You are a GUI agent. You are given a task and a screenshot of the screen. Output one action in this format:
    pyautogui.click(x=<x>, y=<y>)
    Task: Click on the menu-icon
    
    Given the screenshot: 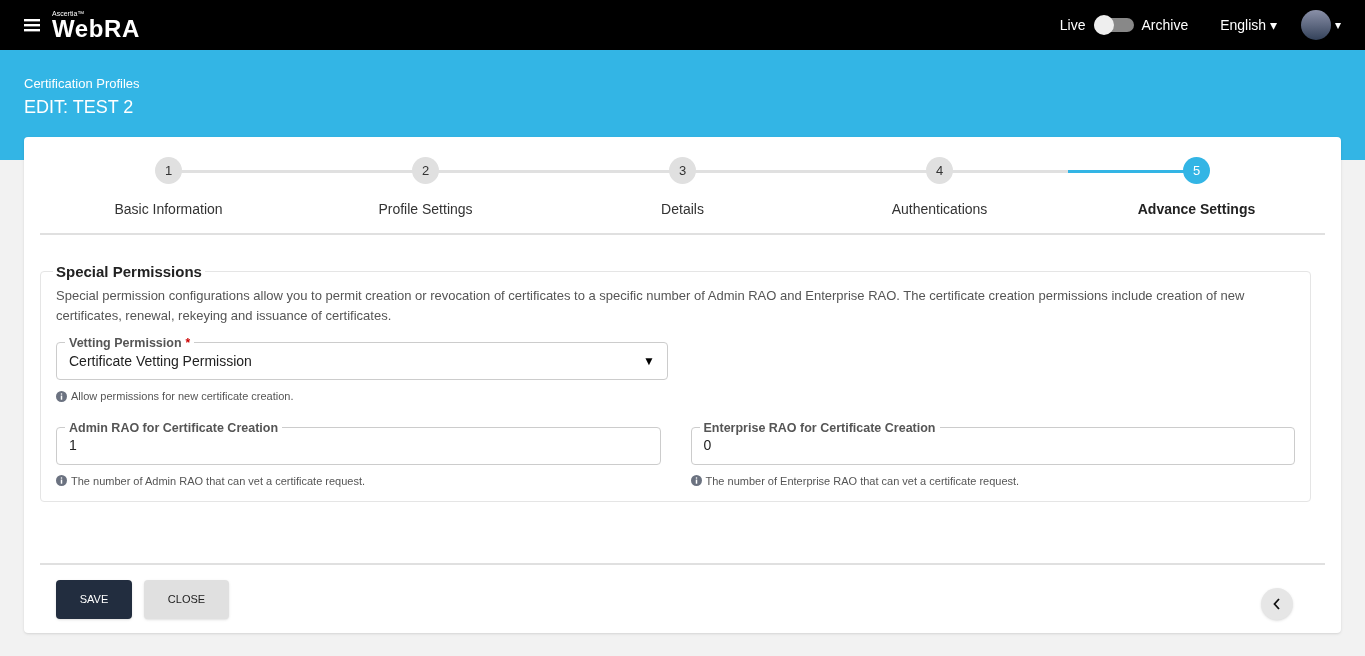 What is the action you would take?
    pyautogui.click(x=32, y=25)
    